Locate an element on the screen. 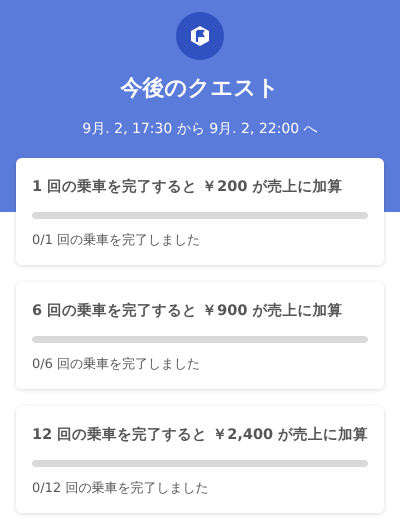  quest-goal: 1 回の乗車を完了すると ￥200 が売上に加算 is located at coordinates (188, 186).